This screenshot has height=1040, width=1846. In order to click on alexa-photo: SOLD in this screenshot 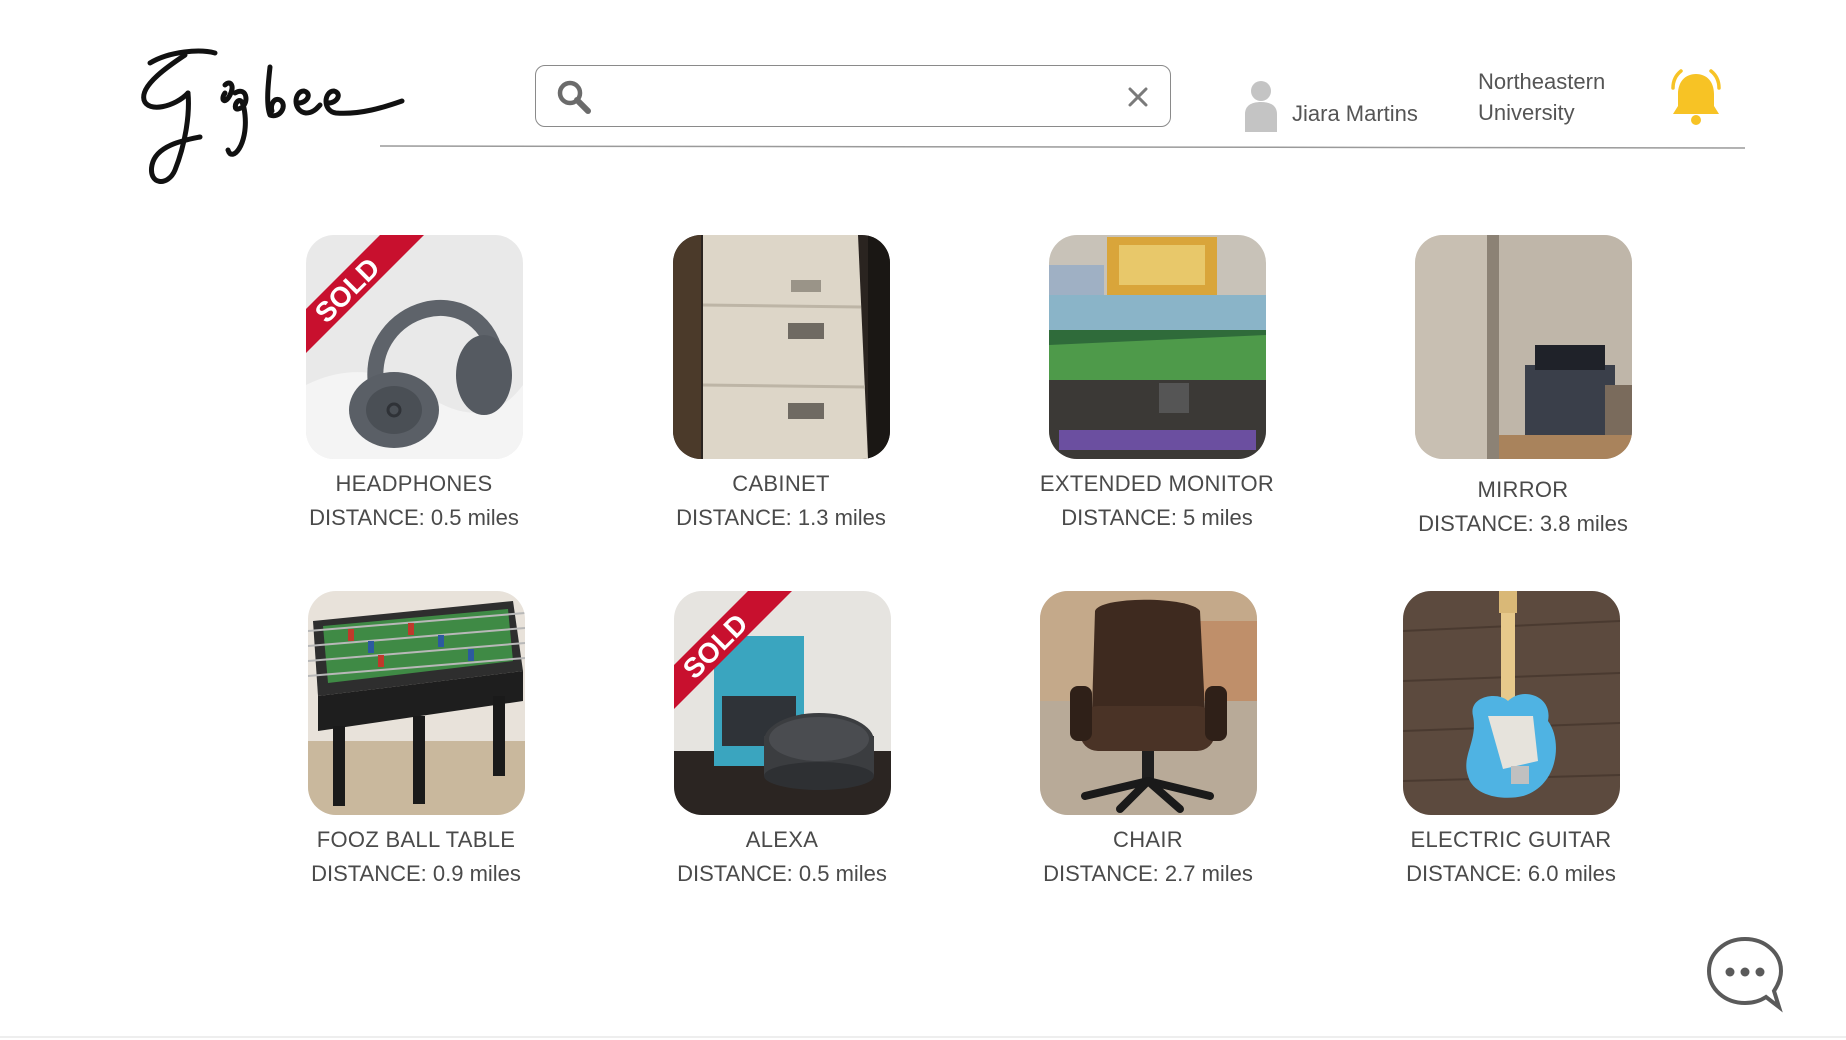, I will do `click(782, 703)`.